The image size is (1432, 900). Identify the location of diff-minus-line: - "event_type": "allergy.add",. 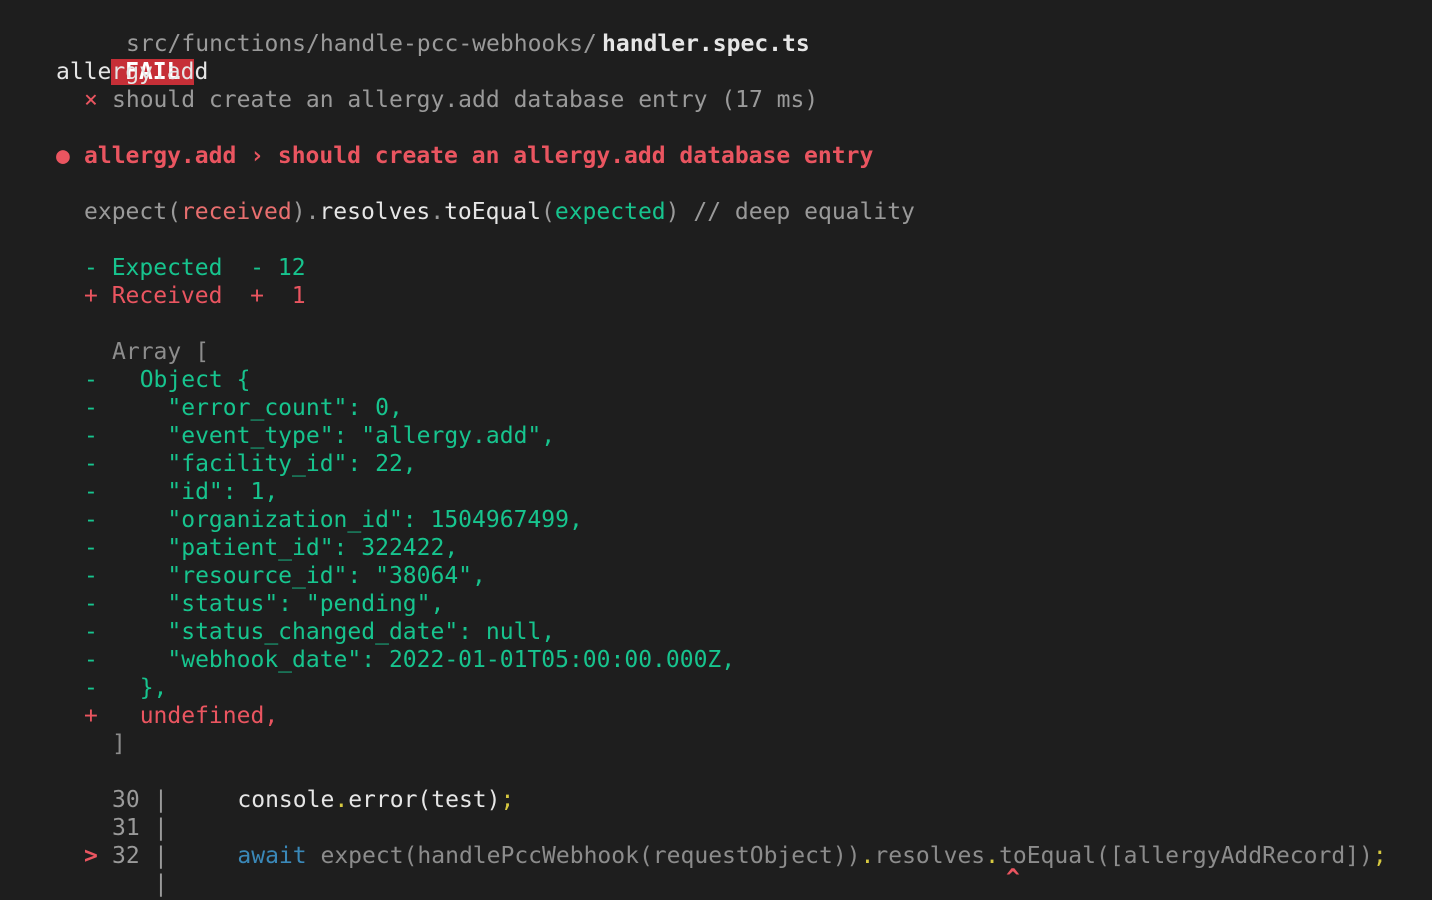
(320, 436).